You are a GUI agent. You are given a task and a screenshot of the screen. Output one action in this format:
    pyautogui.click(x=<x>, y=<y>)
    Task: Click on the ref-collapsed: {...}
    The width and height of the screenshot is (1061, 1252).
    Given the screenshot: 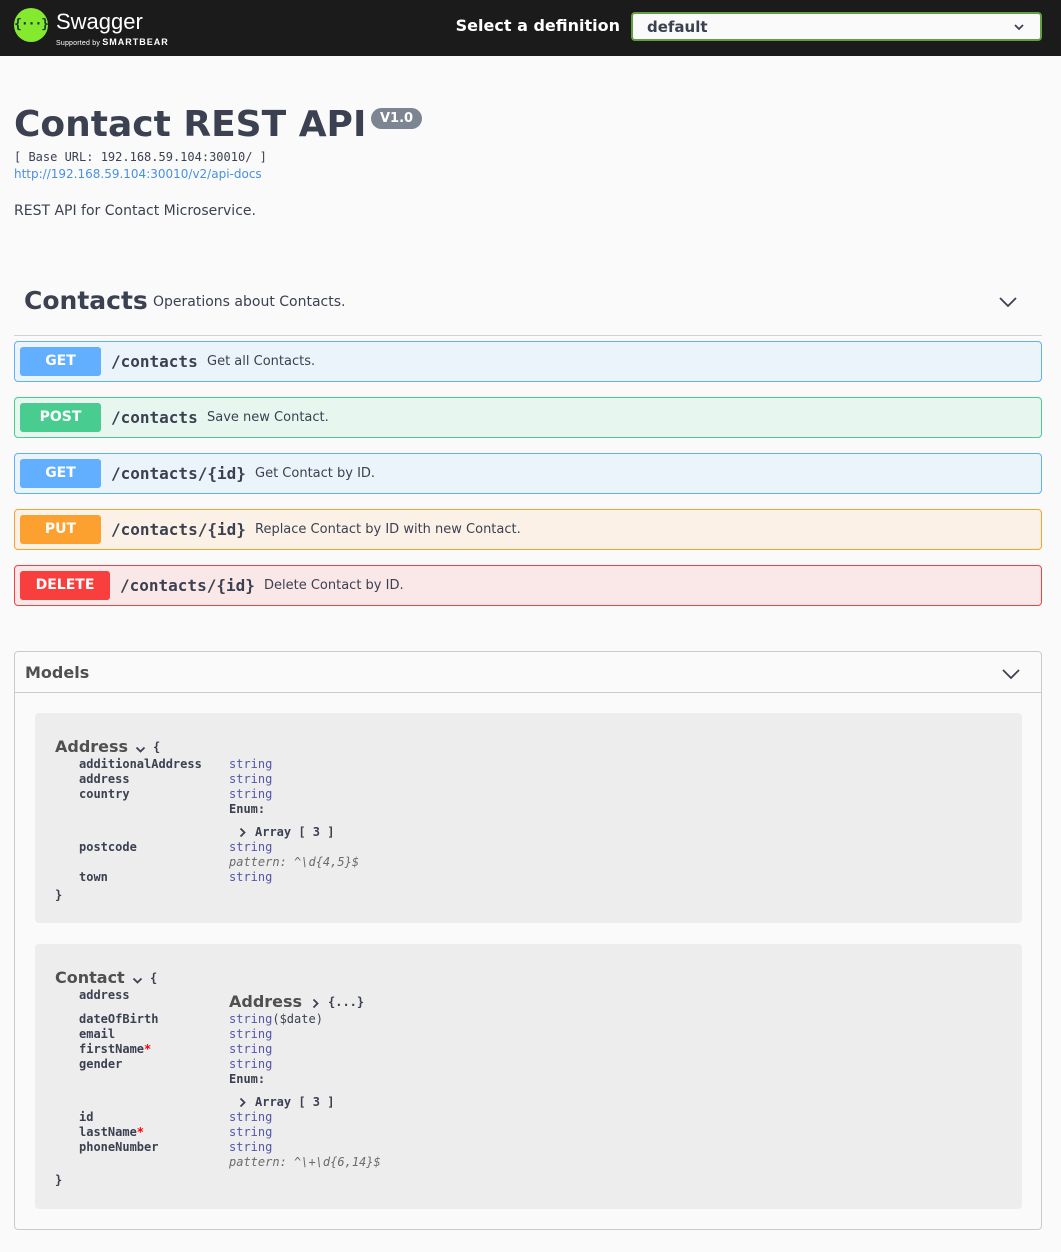 What is the action you would take?
    pyautogui.click(x=346, y=1002)
    